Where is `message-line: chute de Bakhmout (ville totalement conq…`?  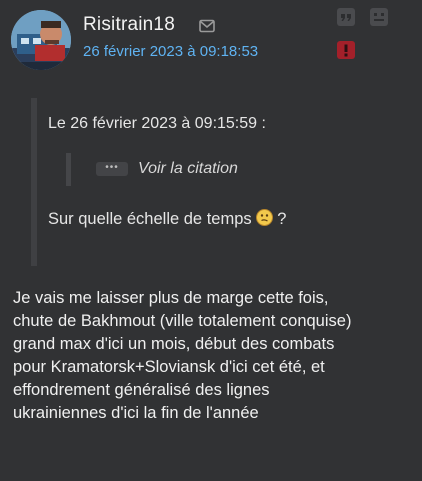 message-line: chute de Bakhmout (ville totalement conq… is located at coordinates (182, 321).